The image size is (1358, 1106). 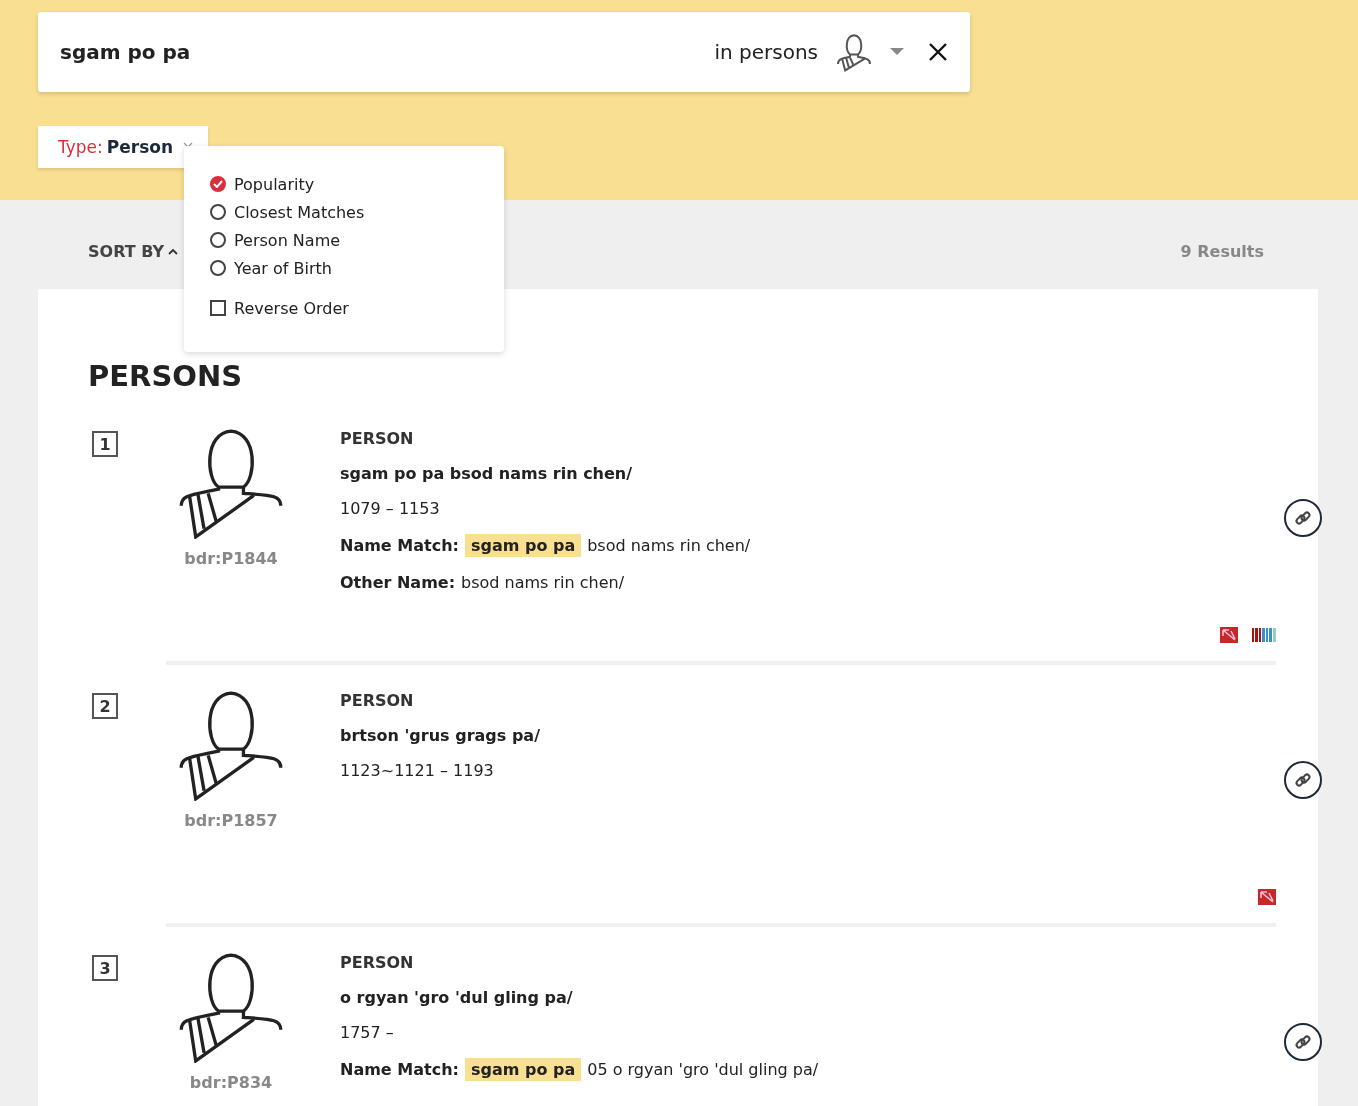 What do you see at coordinates (218, 184) in the screenshot?
I see `check-icon` at bounding box center [218, 184].